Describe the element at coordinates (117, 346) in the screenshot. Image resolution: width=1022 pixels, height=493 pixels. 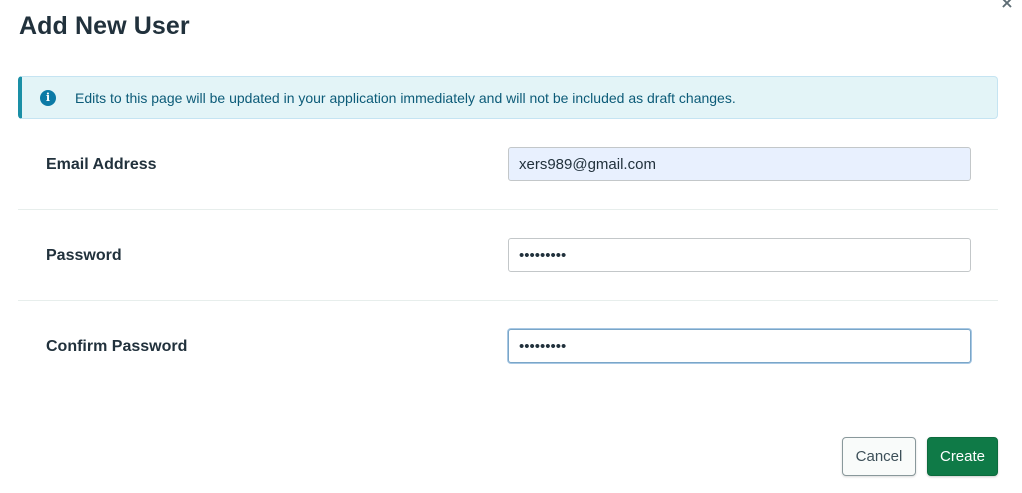
I see `confirm-password-label: Confirm Password` at that location.